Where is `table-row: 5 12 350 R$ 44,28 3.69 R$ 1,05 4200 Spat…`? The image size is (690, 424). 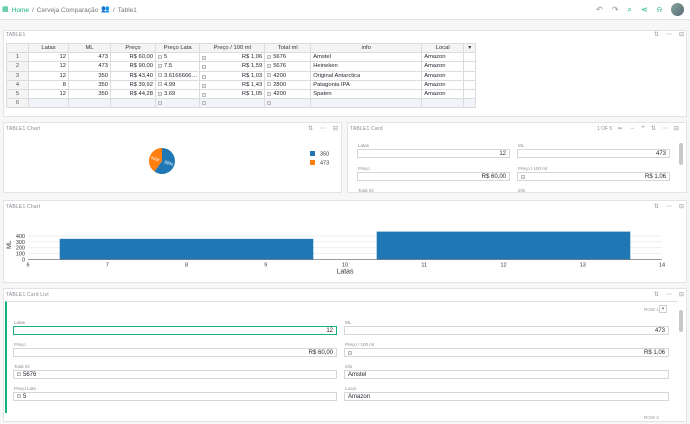 table-row: 5 12 350 R$ 44,28 3.69 R$ 1,05 4200 Spat… is located at coordinates (241, 94).